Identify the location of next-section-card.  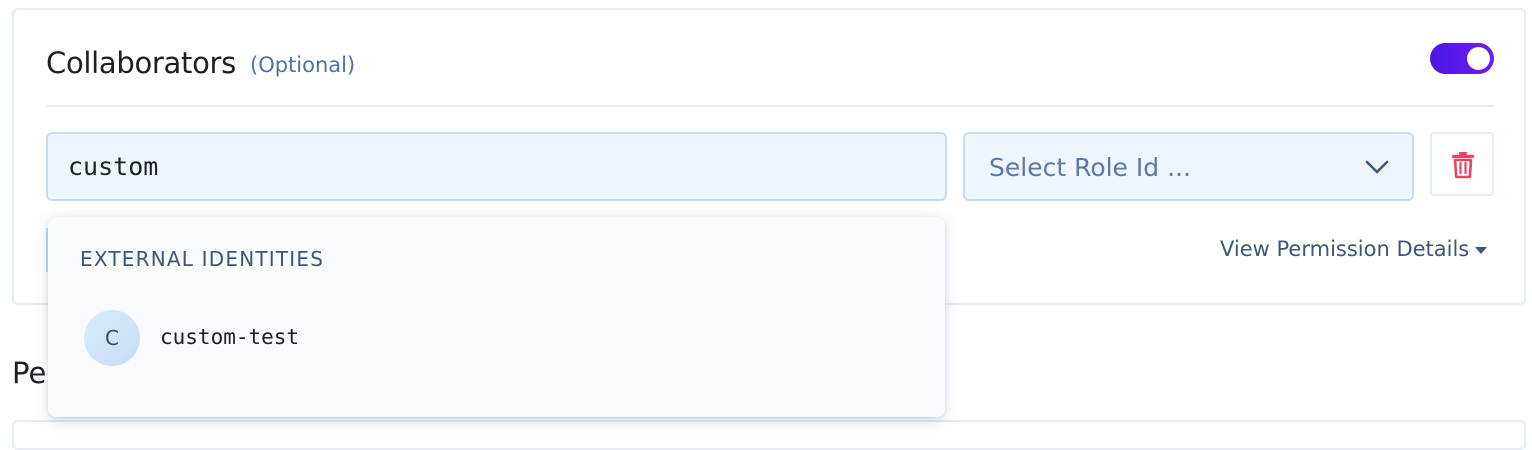
(769, 435).